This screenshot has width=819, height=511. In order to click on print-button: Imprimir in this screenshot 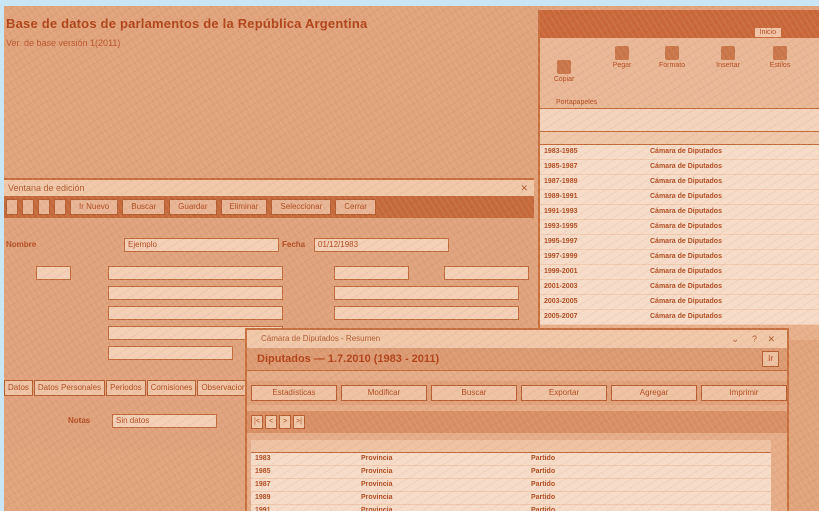, I will do `click(744, 393)`.